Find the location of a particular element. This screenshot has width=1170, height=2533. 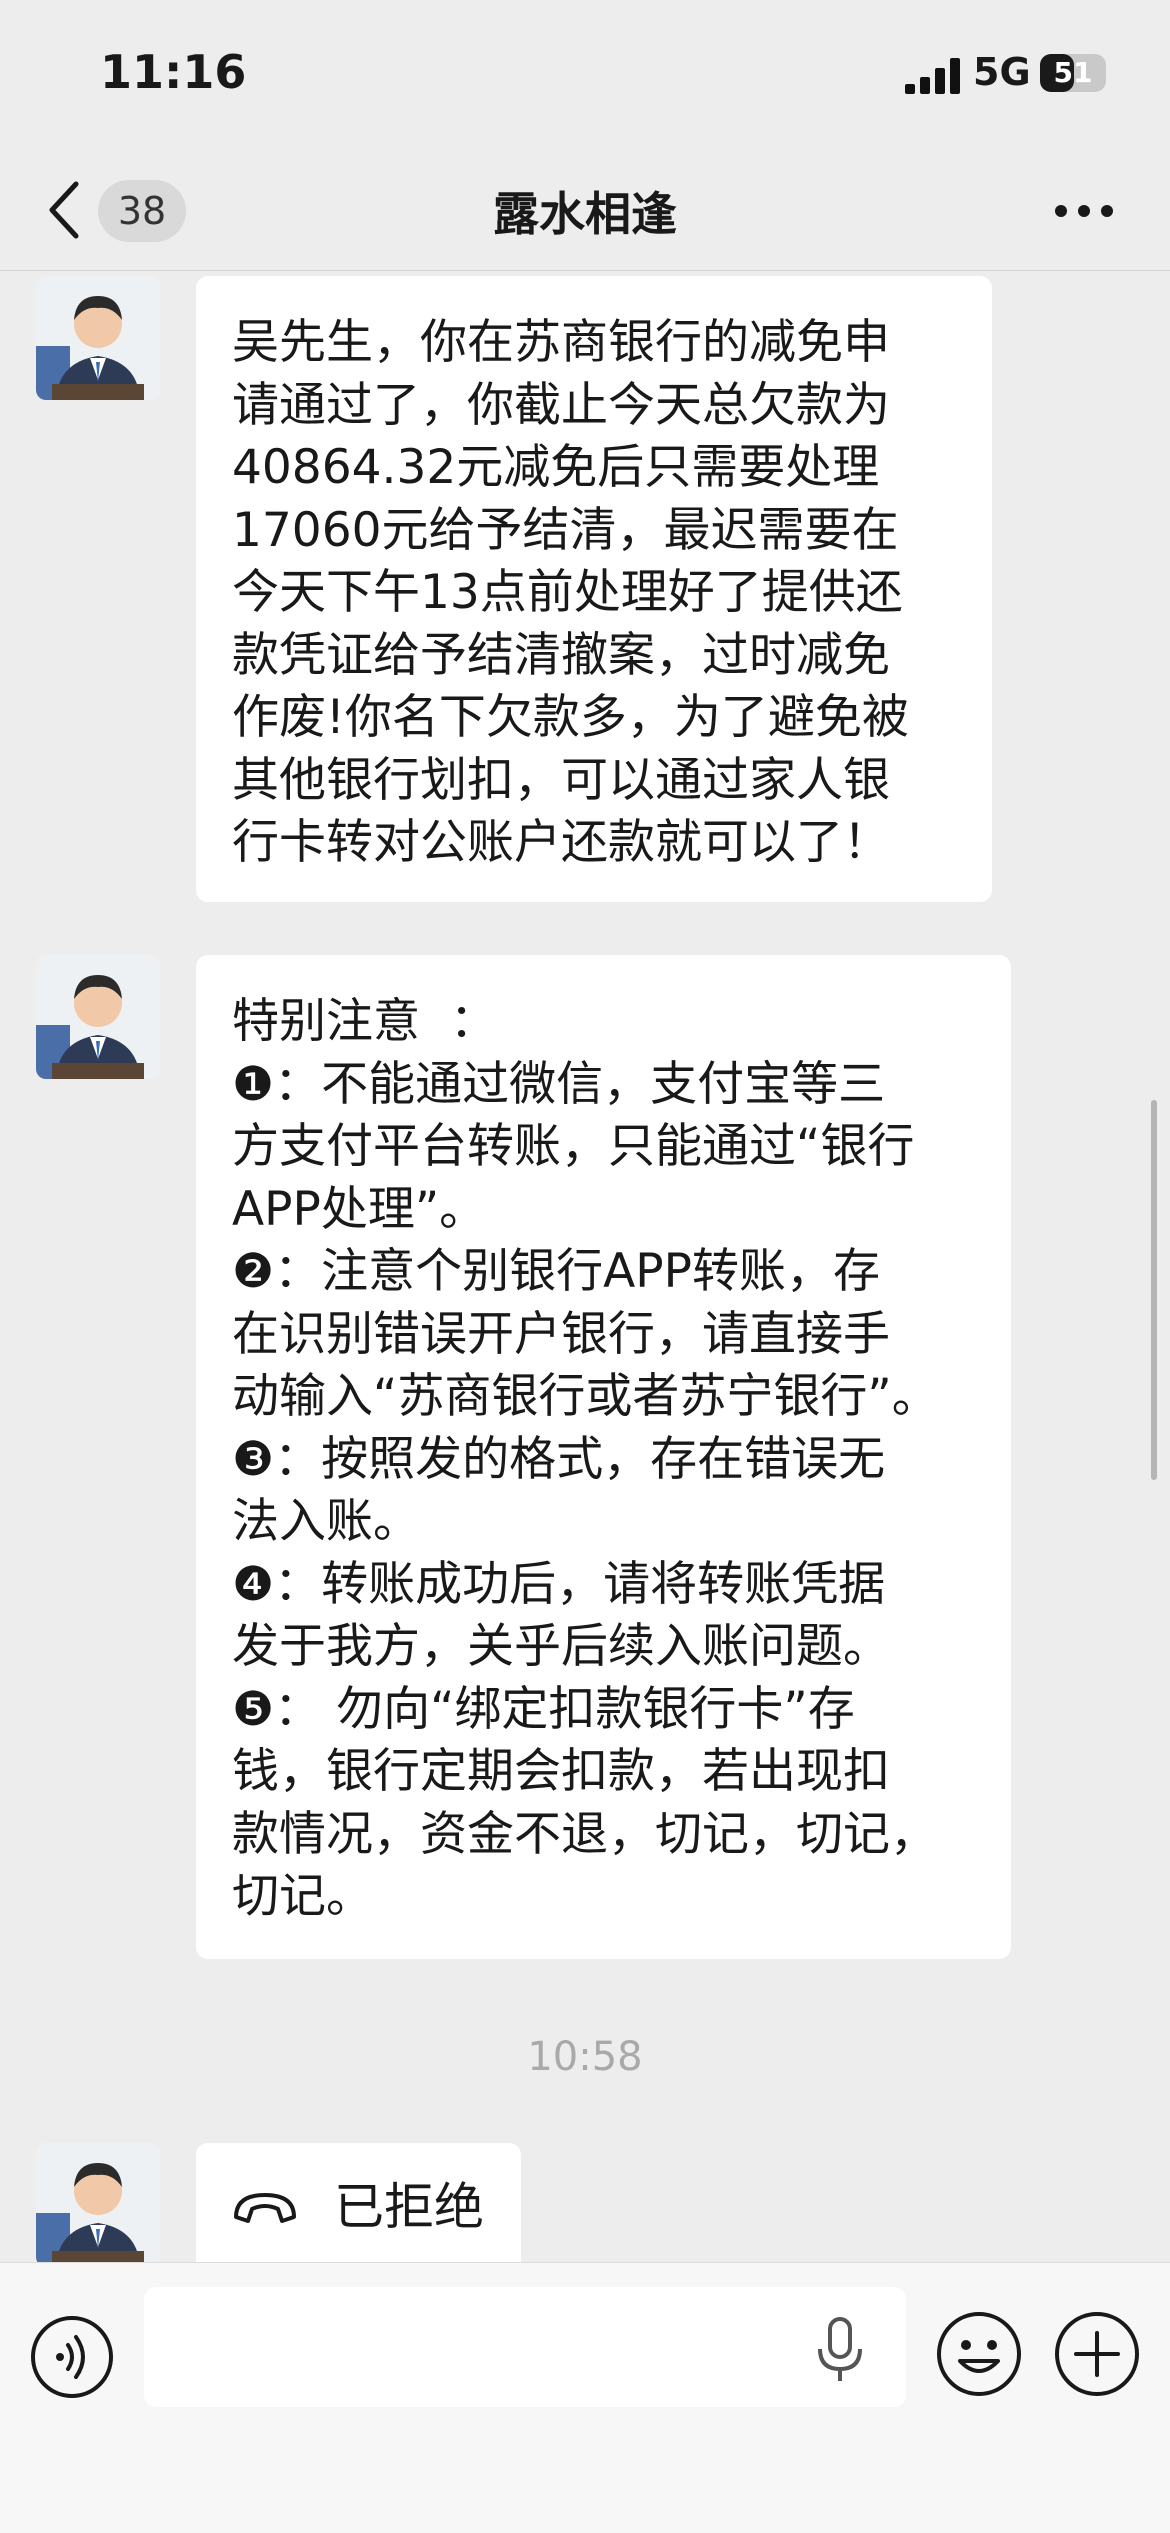

input-bar is located at coordinates (585, 2397).